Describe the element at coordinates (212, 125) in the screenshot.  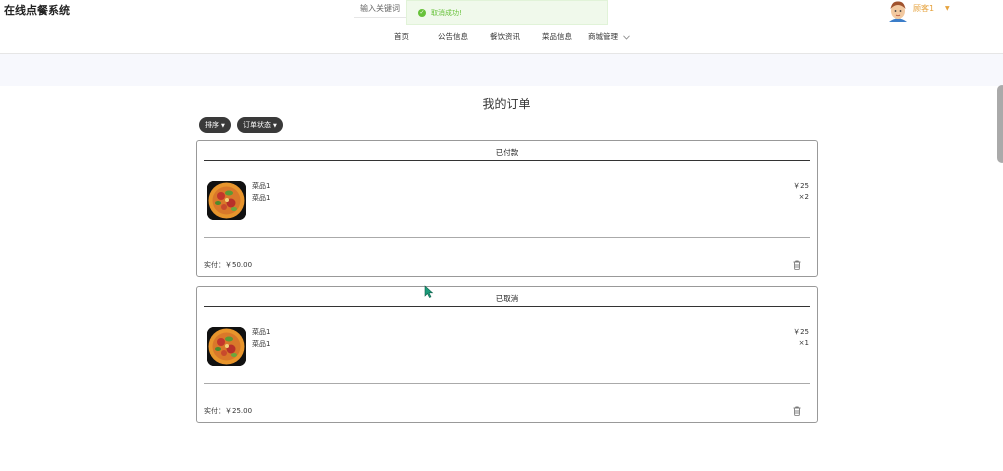
I see `sort-label: 排序` at that location.